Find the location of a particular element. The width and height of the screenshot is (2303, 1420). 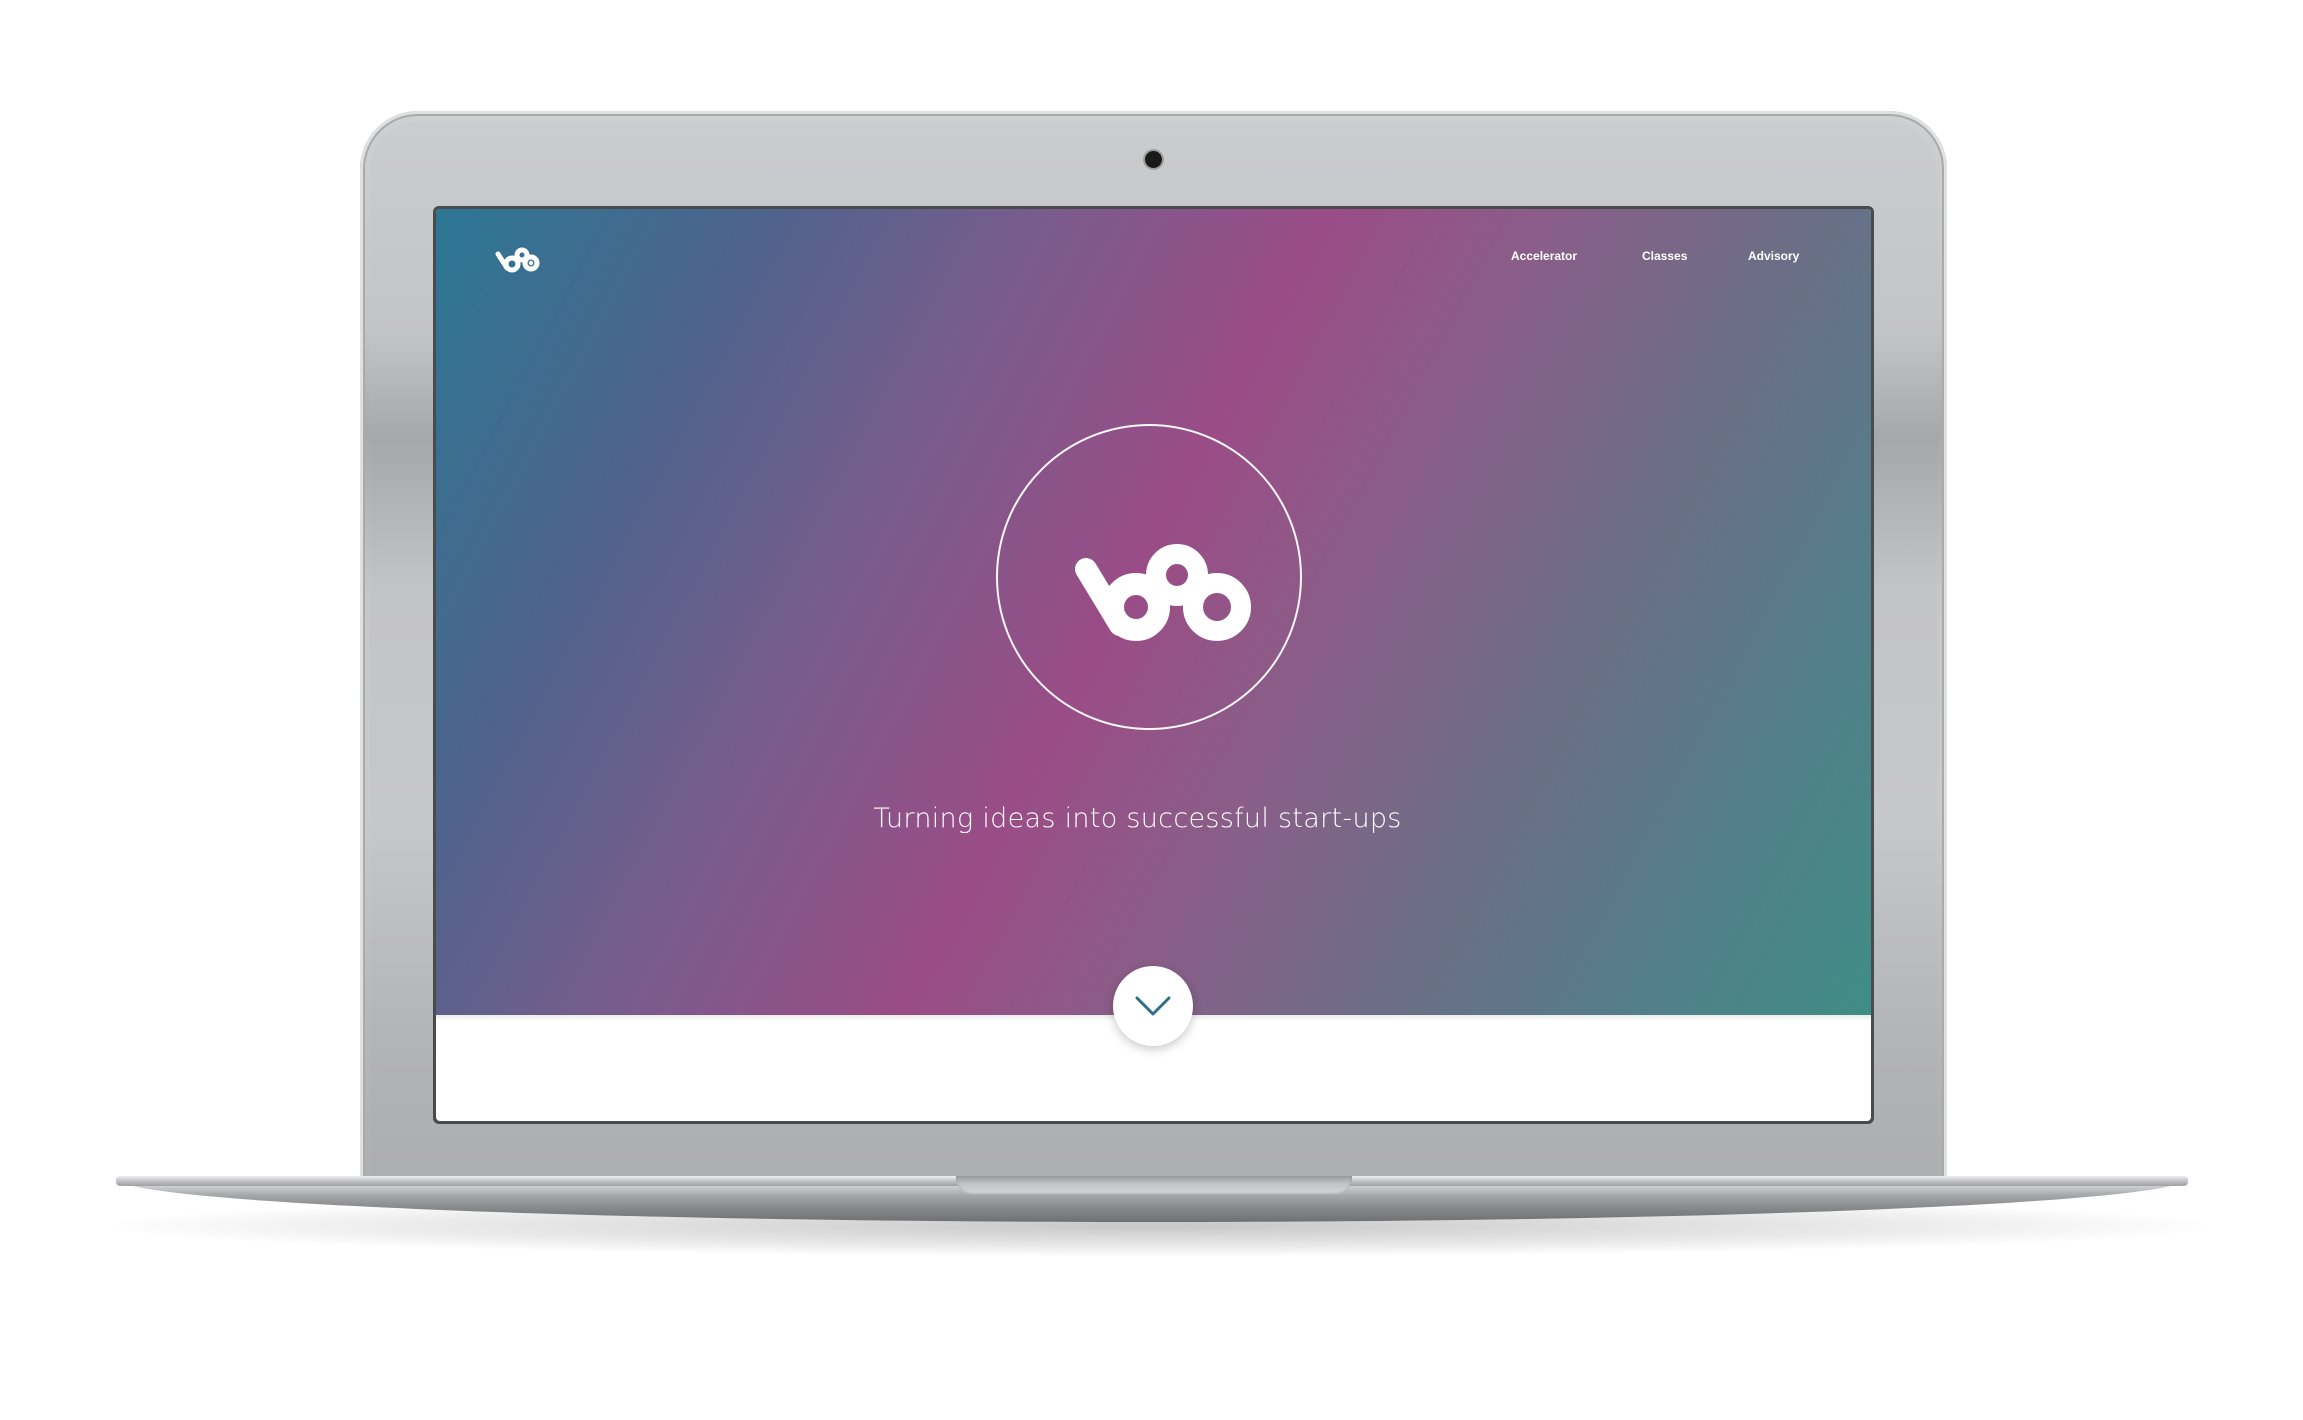

brand-emblem-icon is located at coordinates (1163, 592).